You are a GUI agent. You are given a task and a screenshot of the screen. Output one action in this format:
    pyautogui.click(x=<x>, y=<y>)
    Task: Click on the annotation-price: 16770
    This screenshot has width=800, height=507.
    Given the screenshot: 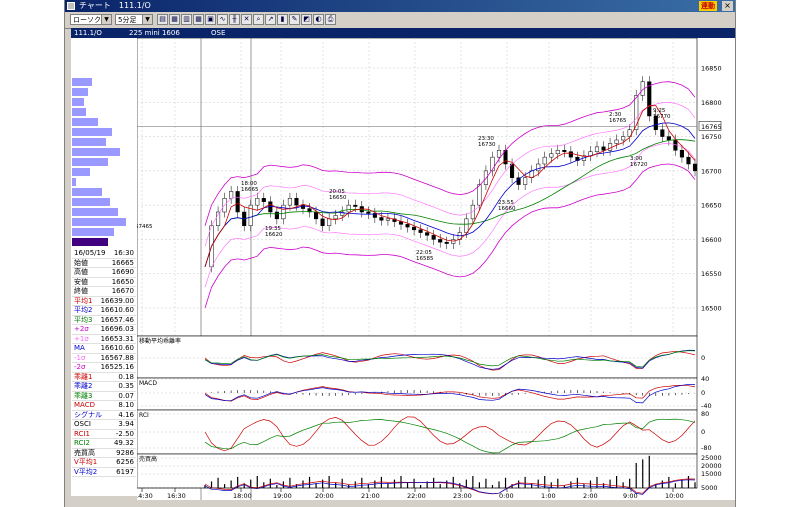 What is the action you would take?
    pyautogui.click(x=662, y=117)
    